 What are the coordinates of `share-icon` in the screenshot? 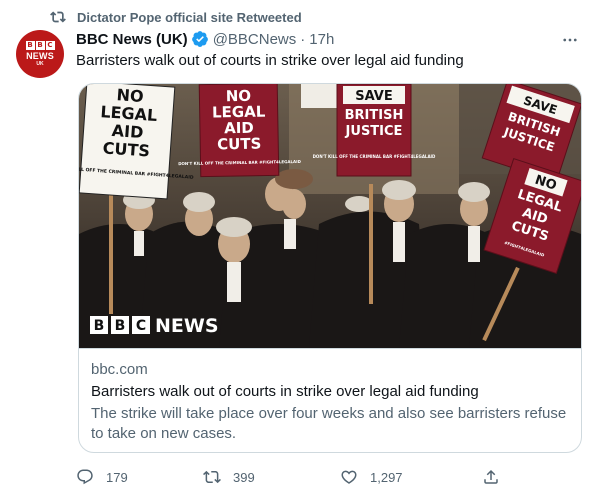 It's located at (491, 476).